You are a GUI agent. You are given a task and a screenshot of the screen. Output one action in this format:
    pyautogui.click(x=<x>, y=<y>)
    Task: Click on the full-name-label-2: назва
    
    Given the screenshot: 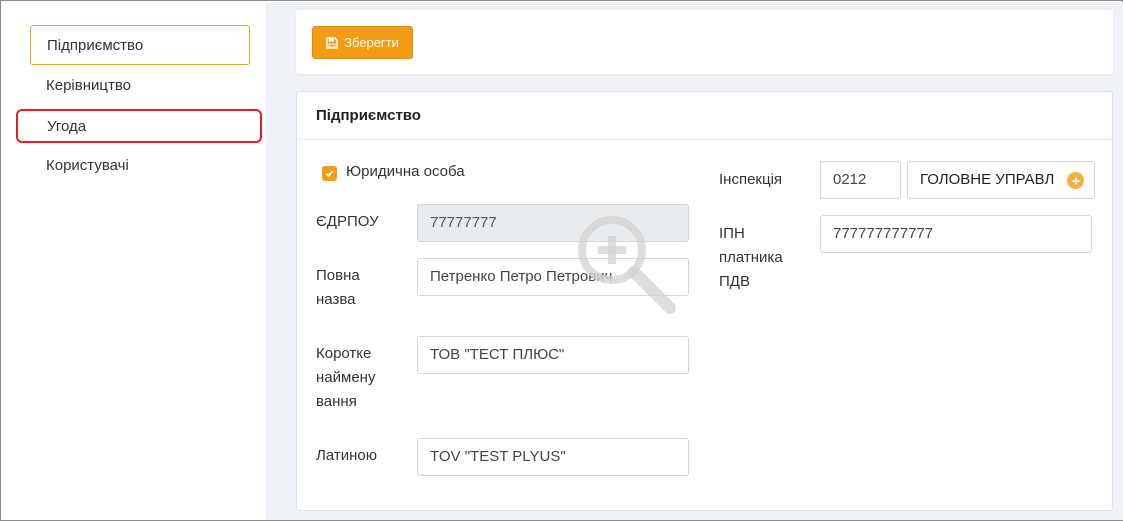 What is the action you would take?
    pyautogui.click(x=336, y=299)
    